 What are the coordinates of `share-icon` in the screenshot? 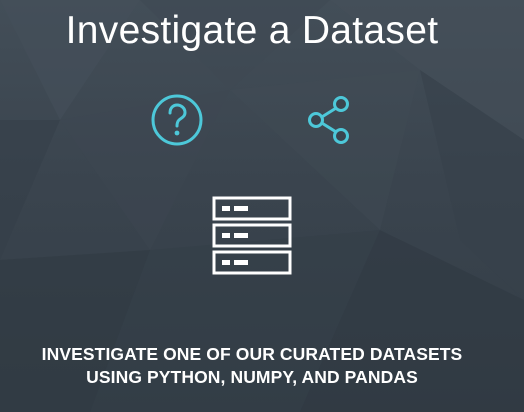 It's located at (328, 120).